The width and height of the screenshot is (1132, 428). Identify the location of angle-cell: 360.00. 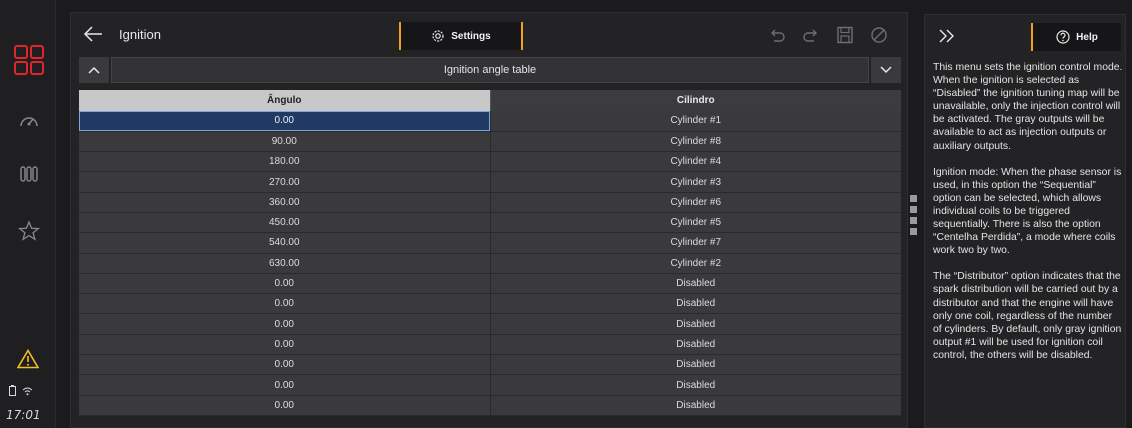
(284, 202).